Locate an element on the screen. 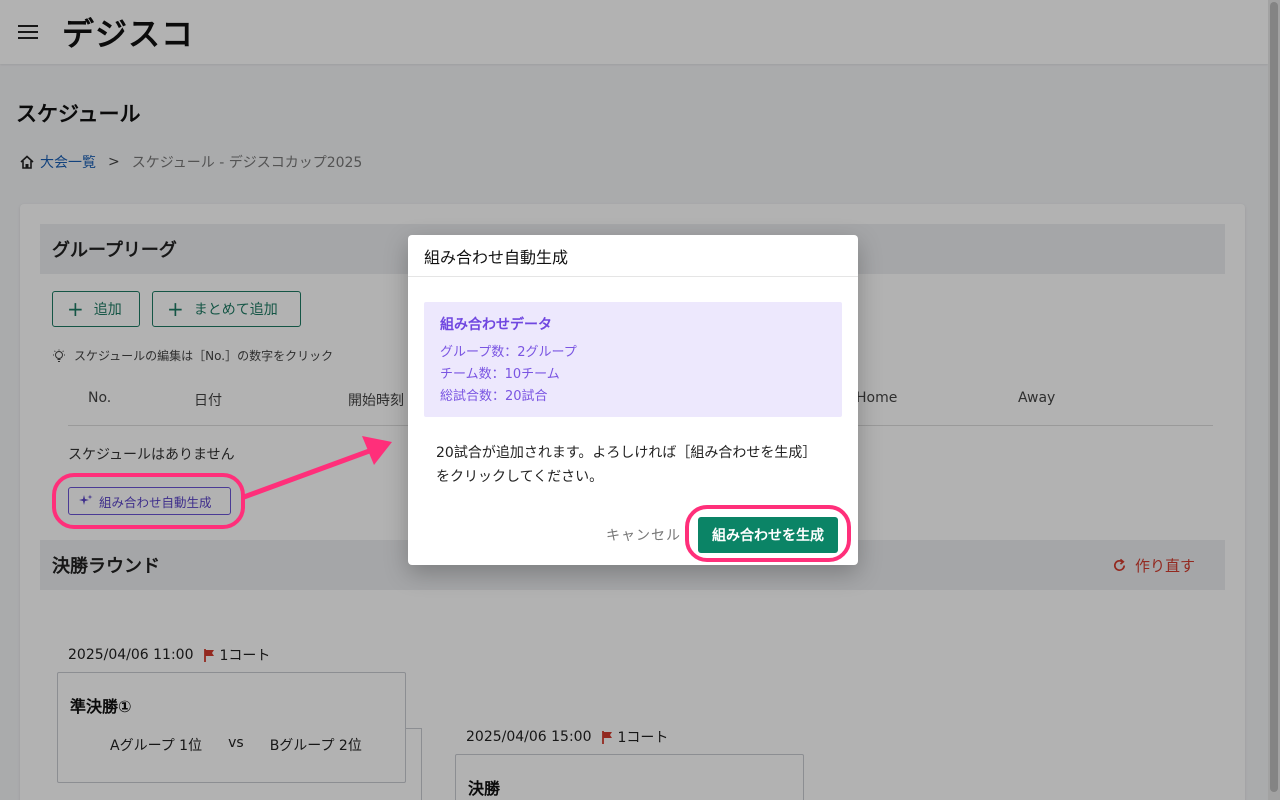 Image resolution: width=1280 pixels, height=800 pixels. info-title: 組み合わせデータ is located at coordinates (496, 325).